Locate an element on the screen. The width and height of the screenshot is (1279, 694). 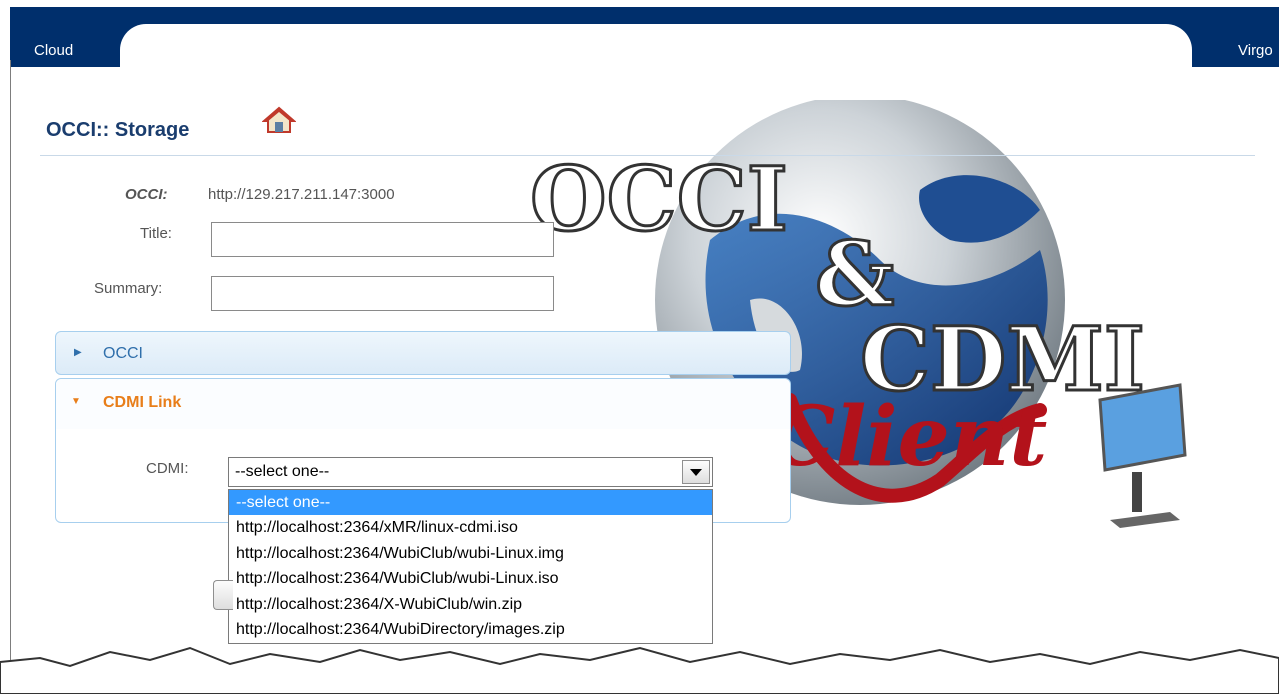
cdmi-select-value: --select one-- is located at coordinates (282, 471).